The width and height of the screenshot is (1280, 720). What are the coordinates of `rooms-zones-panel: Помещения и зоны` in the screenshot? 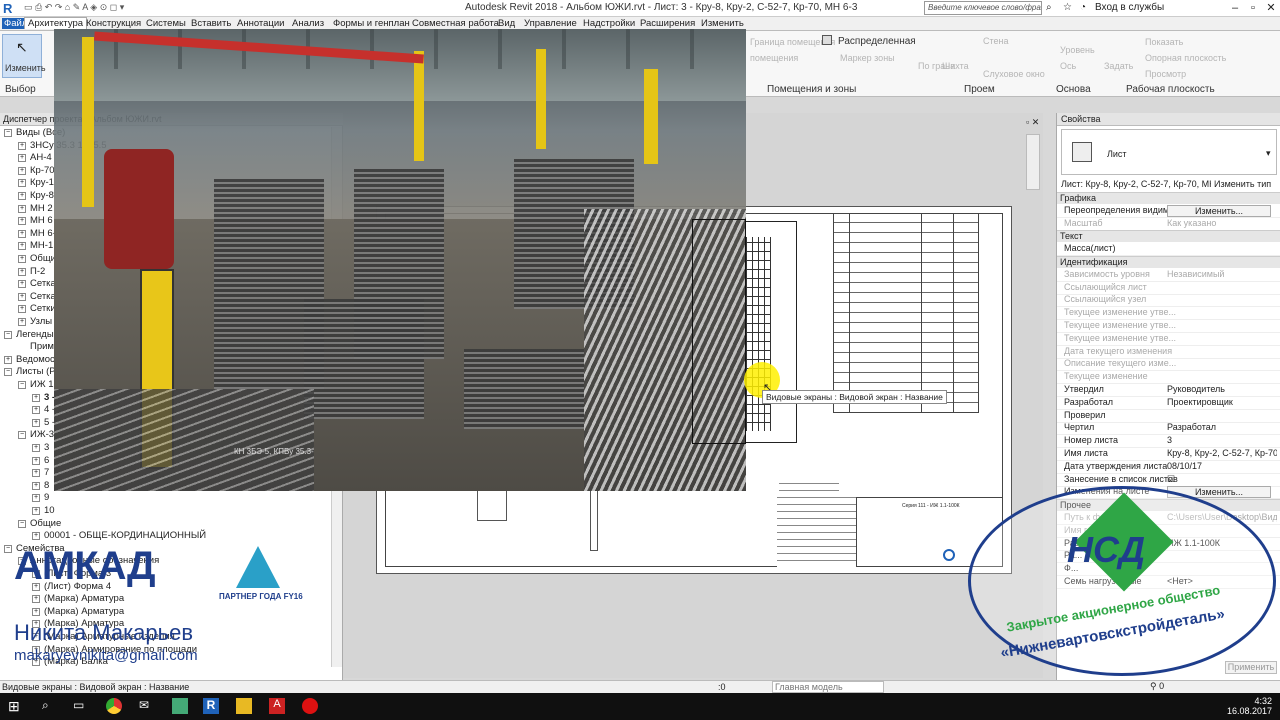 It's located at (811, 89).